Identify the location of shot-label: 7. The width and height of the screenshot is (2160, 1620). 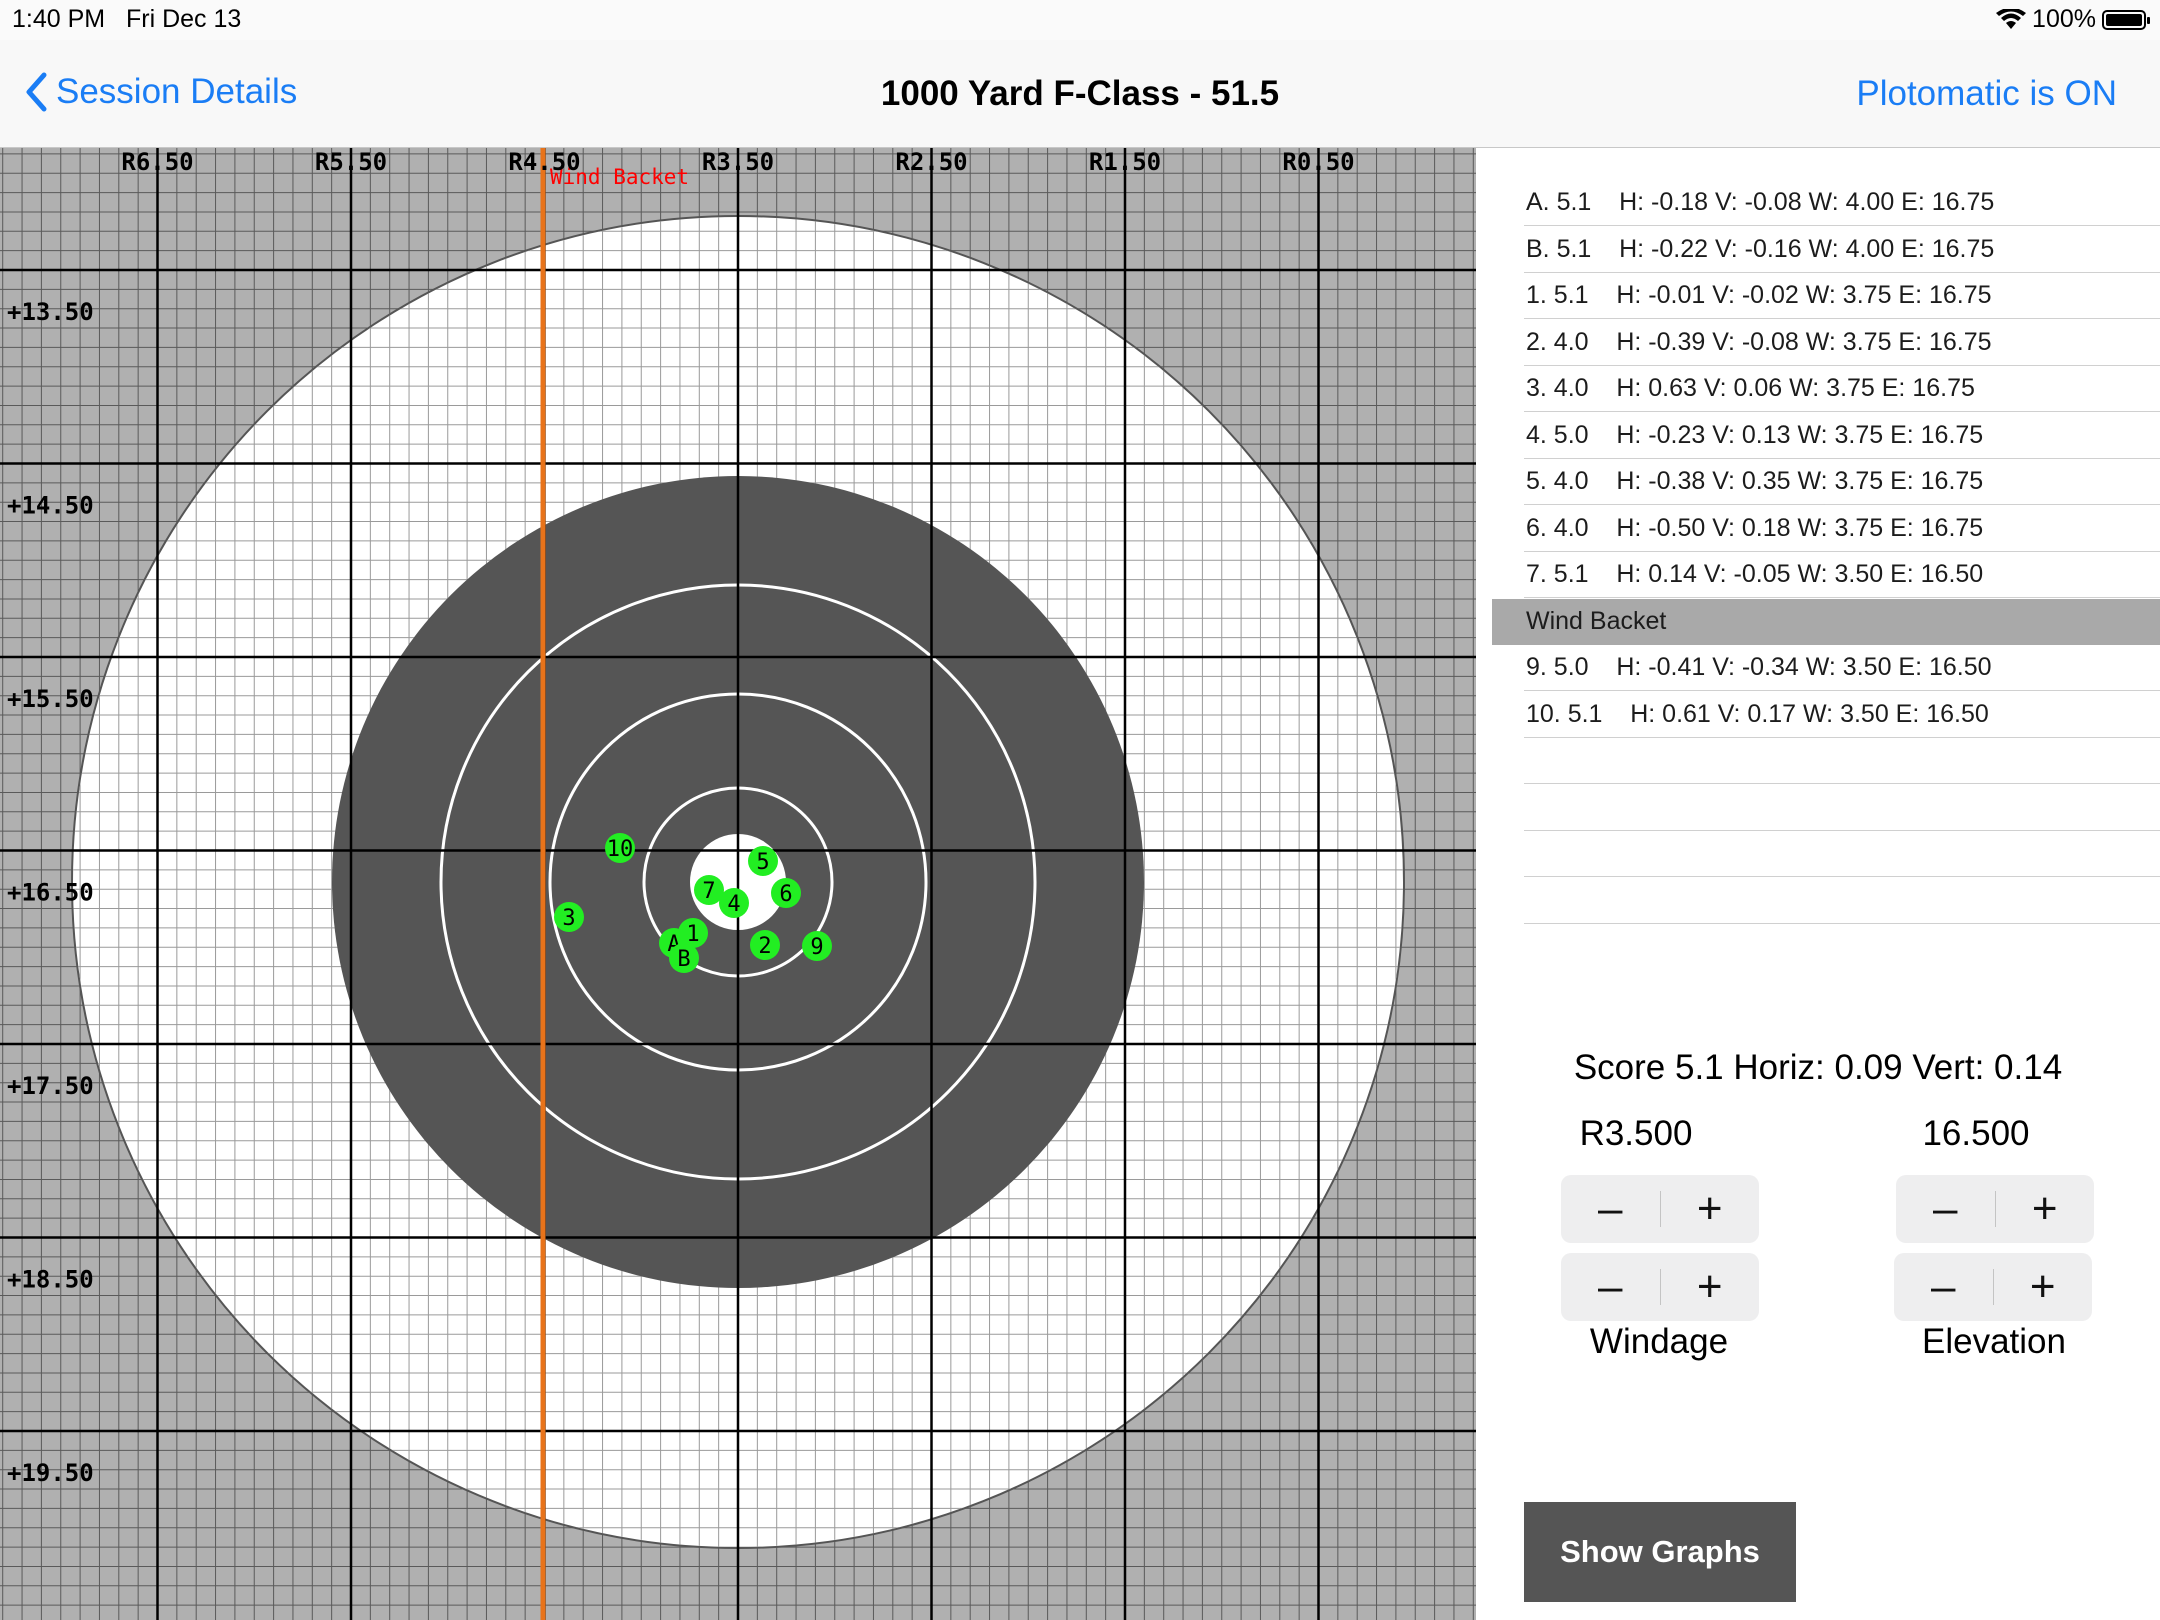
(708, 891).